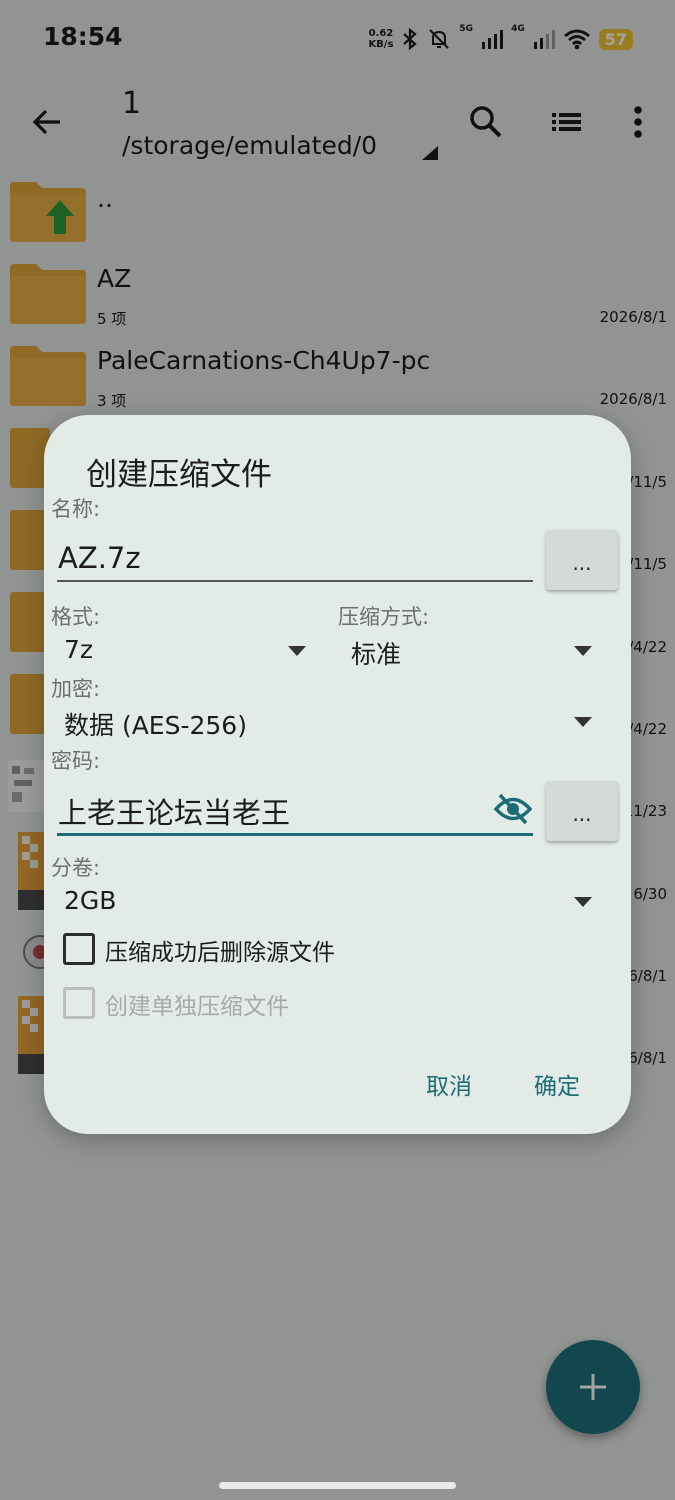 This screenshot has width=675, height=1500. What do you see at coordinates (220, 953) in the screenshot?
I see `delete-source-label: 压缩成功后删除源文件` at bounding box center [220, 953].